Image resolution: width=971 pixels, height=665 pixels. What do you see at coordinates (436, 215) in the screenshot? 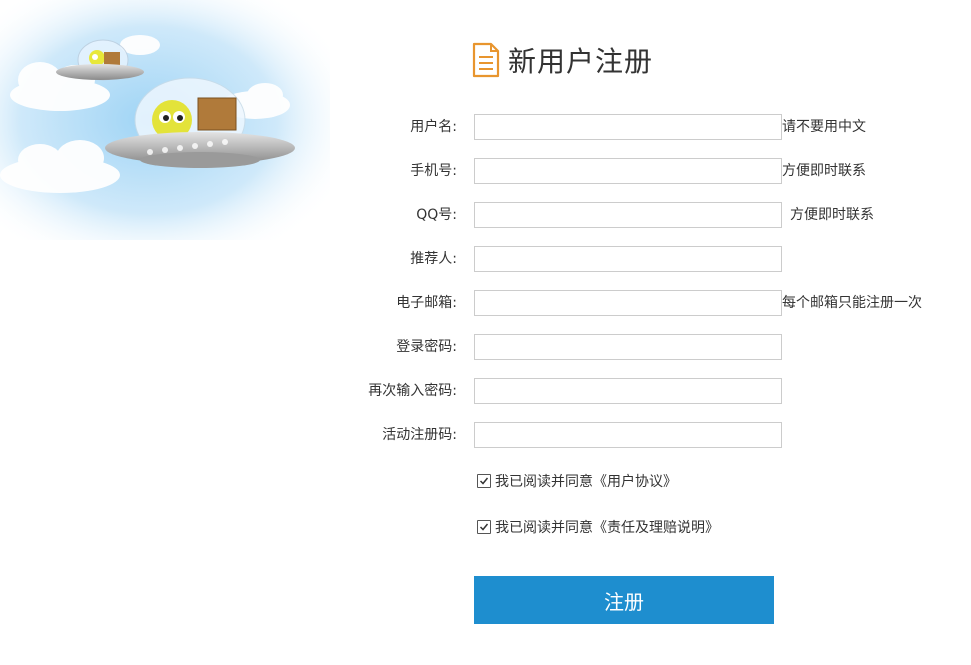
I see `qq-label: QQ号:` at bounding box center [436, 215].